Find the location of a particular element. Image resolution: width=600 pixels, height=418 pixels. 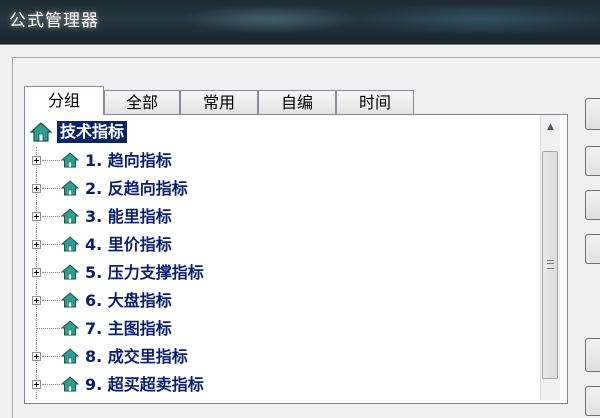

tree-item-label: 2. 反趋向指标 is located at coordinates (136, 189).